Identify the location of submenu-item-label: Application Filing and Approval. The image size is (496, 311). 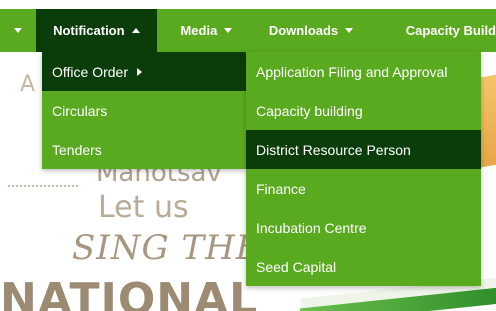
(352, 71).